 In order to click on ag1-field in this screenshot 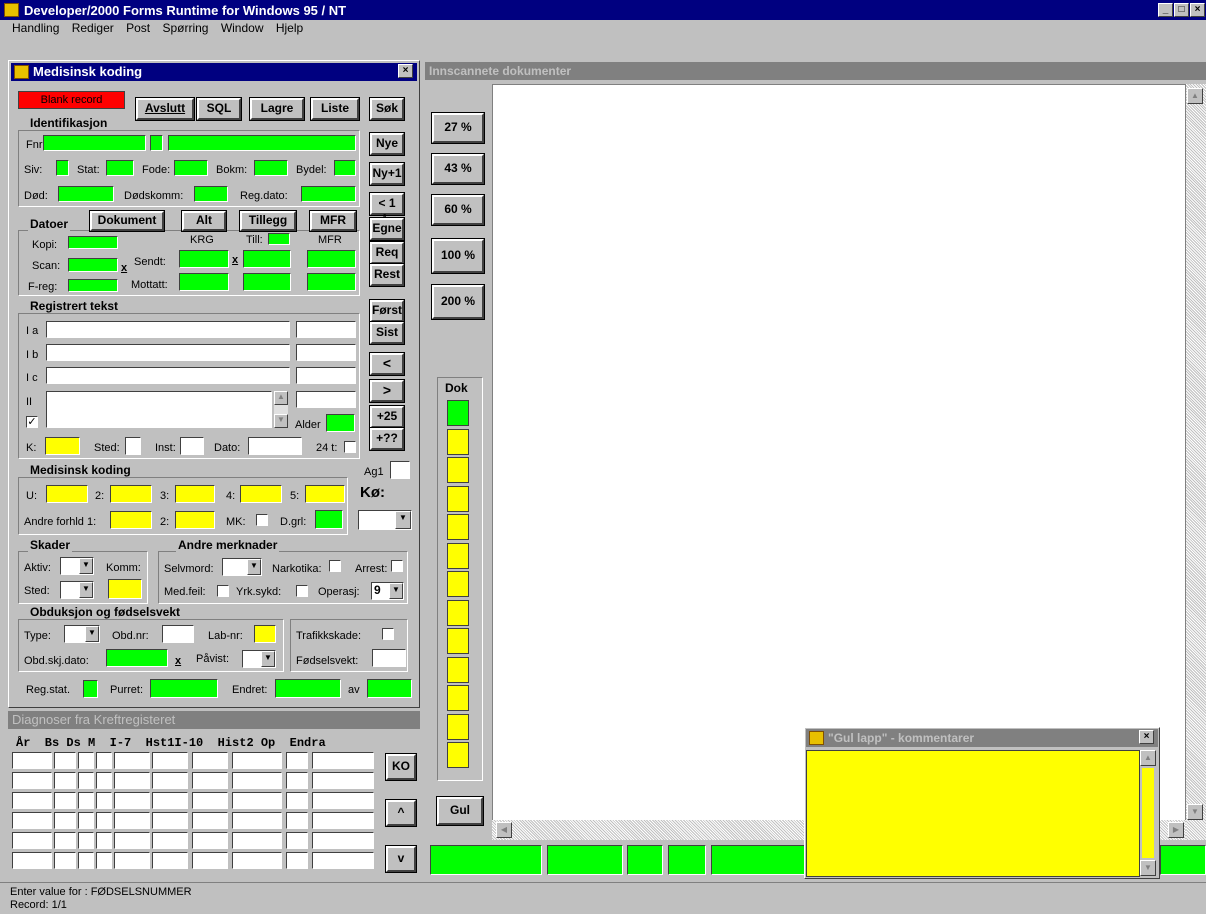, I will do `click(400, 470)`.